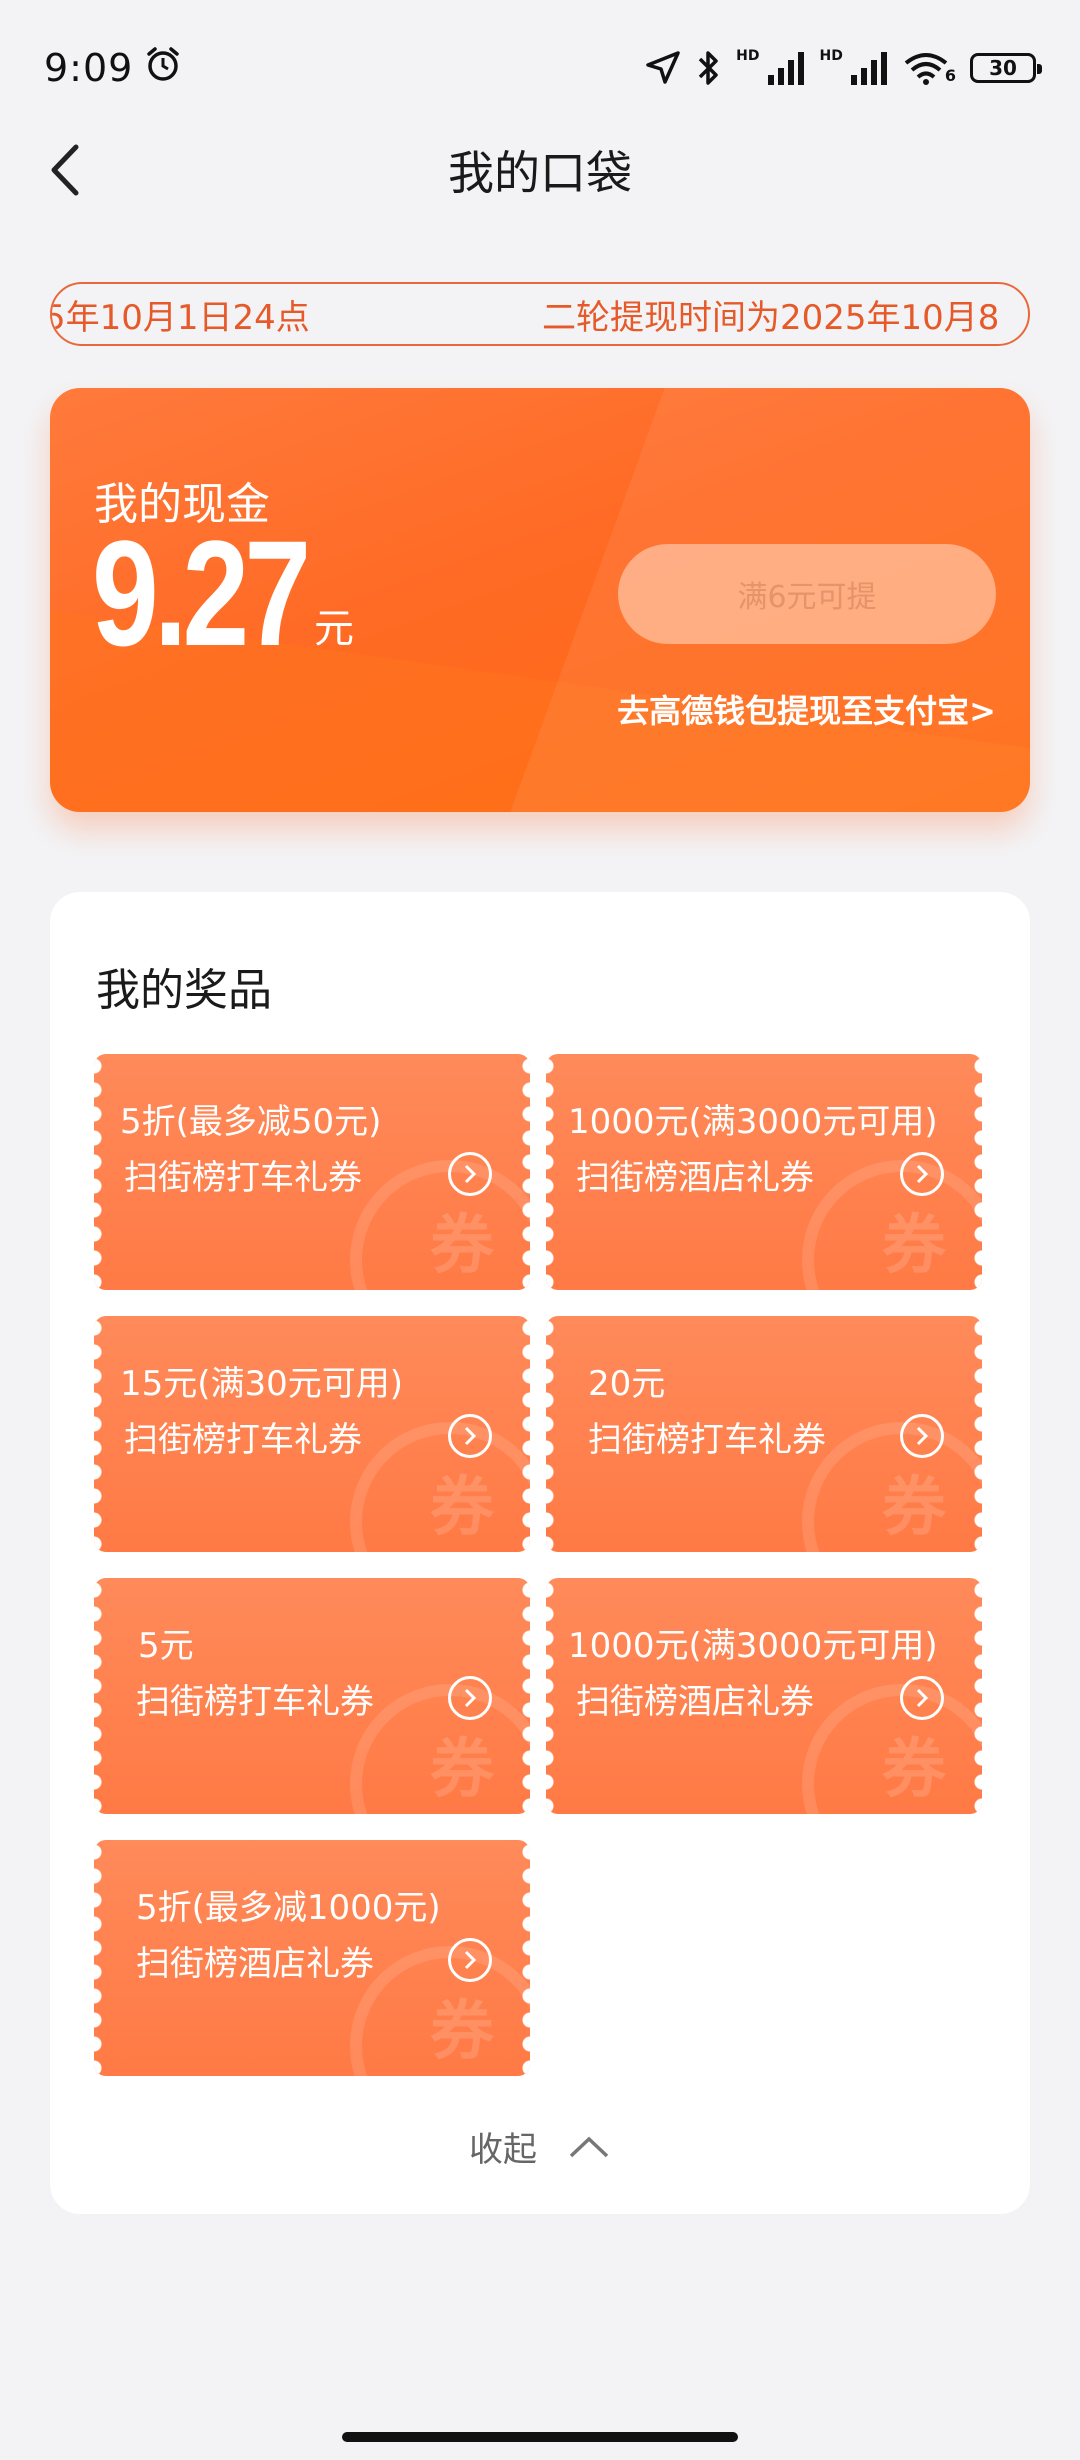 The height and width of the screenshot is (2460, 1080). I want to click on collapse-label: 收起, so click(503, 2150).